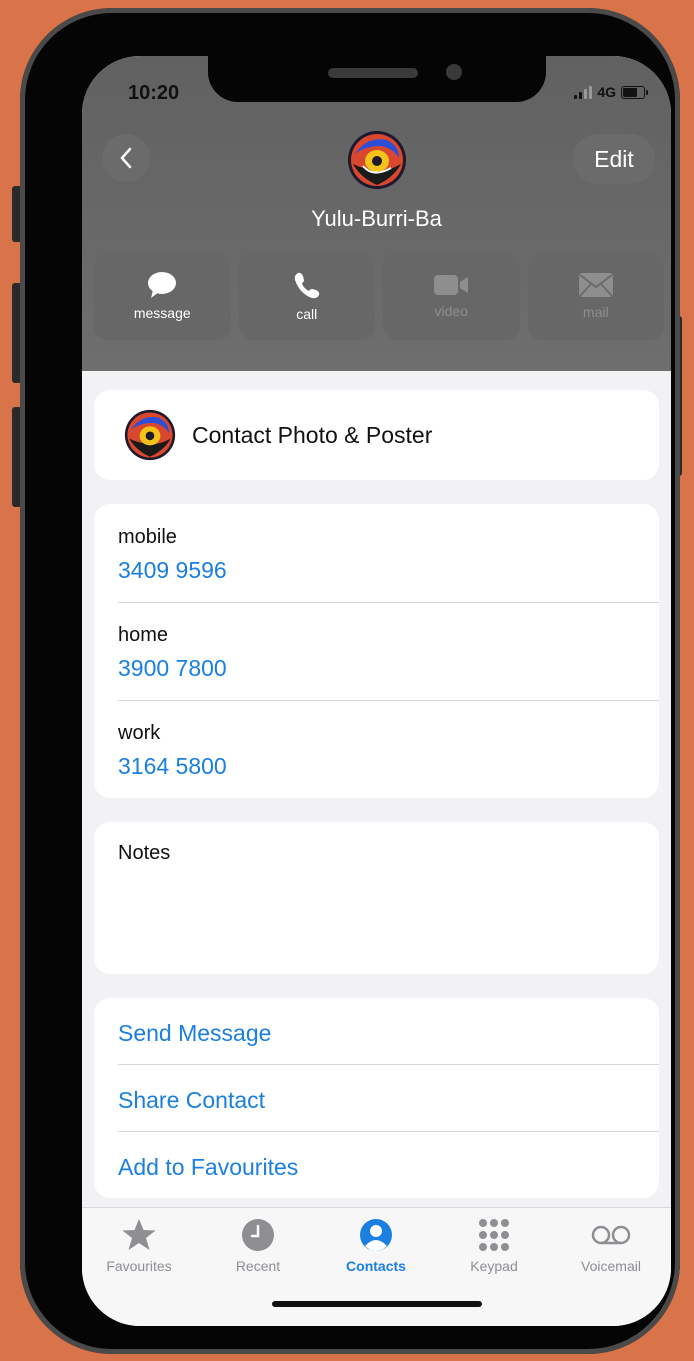  I want to click on phone-icon, so click(306, 285).